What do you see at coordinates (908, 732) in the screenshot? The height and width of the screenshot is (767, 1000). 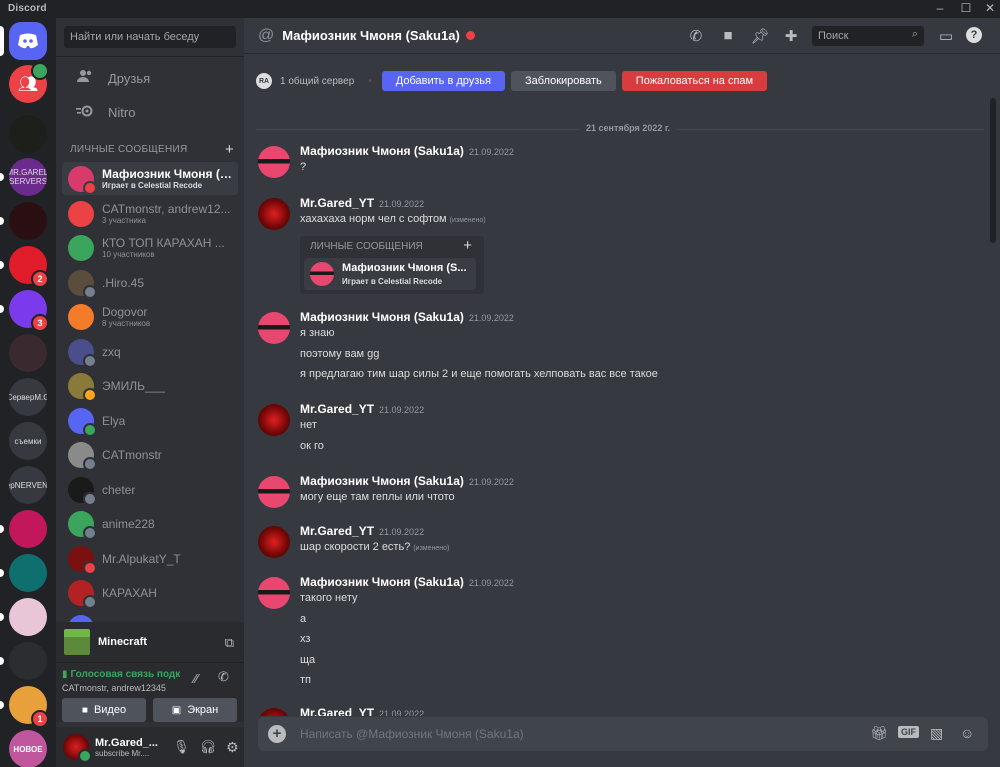 I see `gif-button: GIF` at bounding box center [908, 732].